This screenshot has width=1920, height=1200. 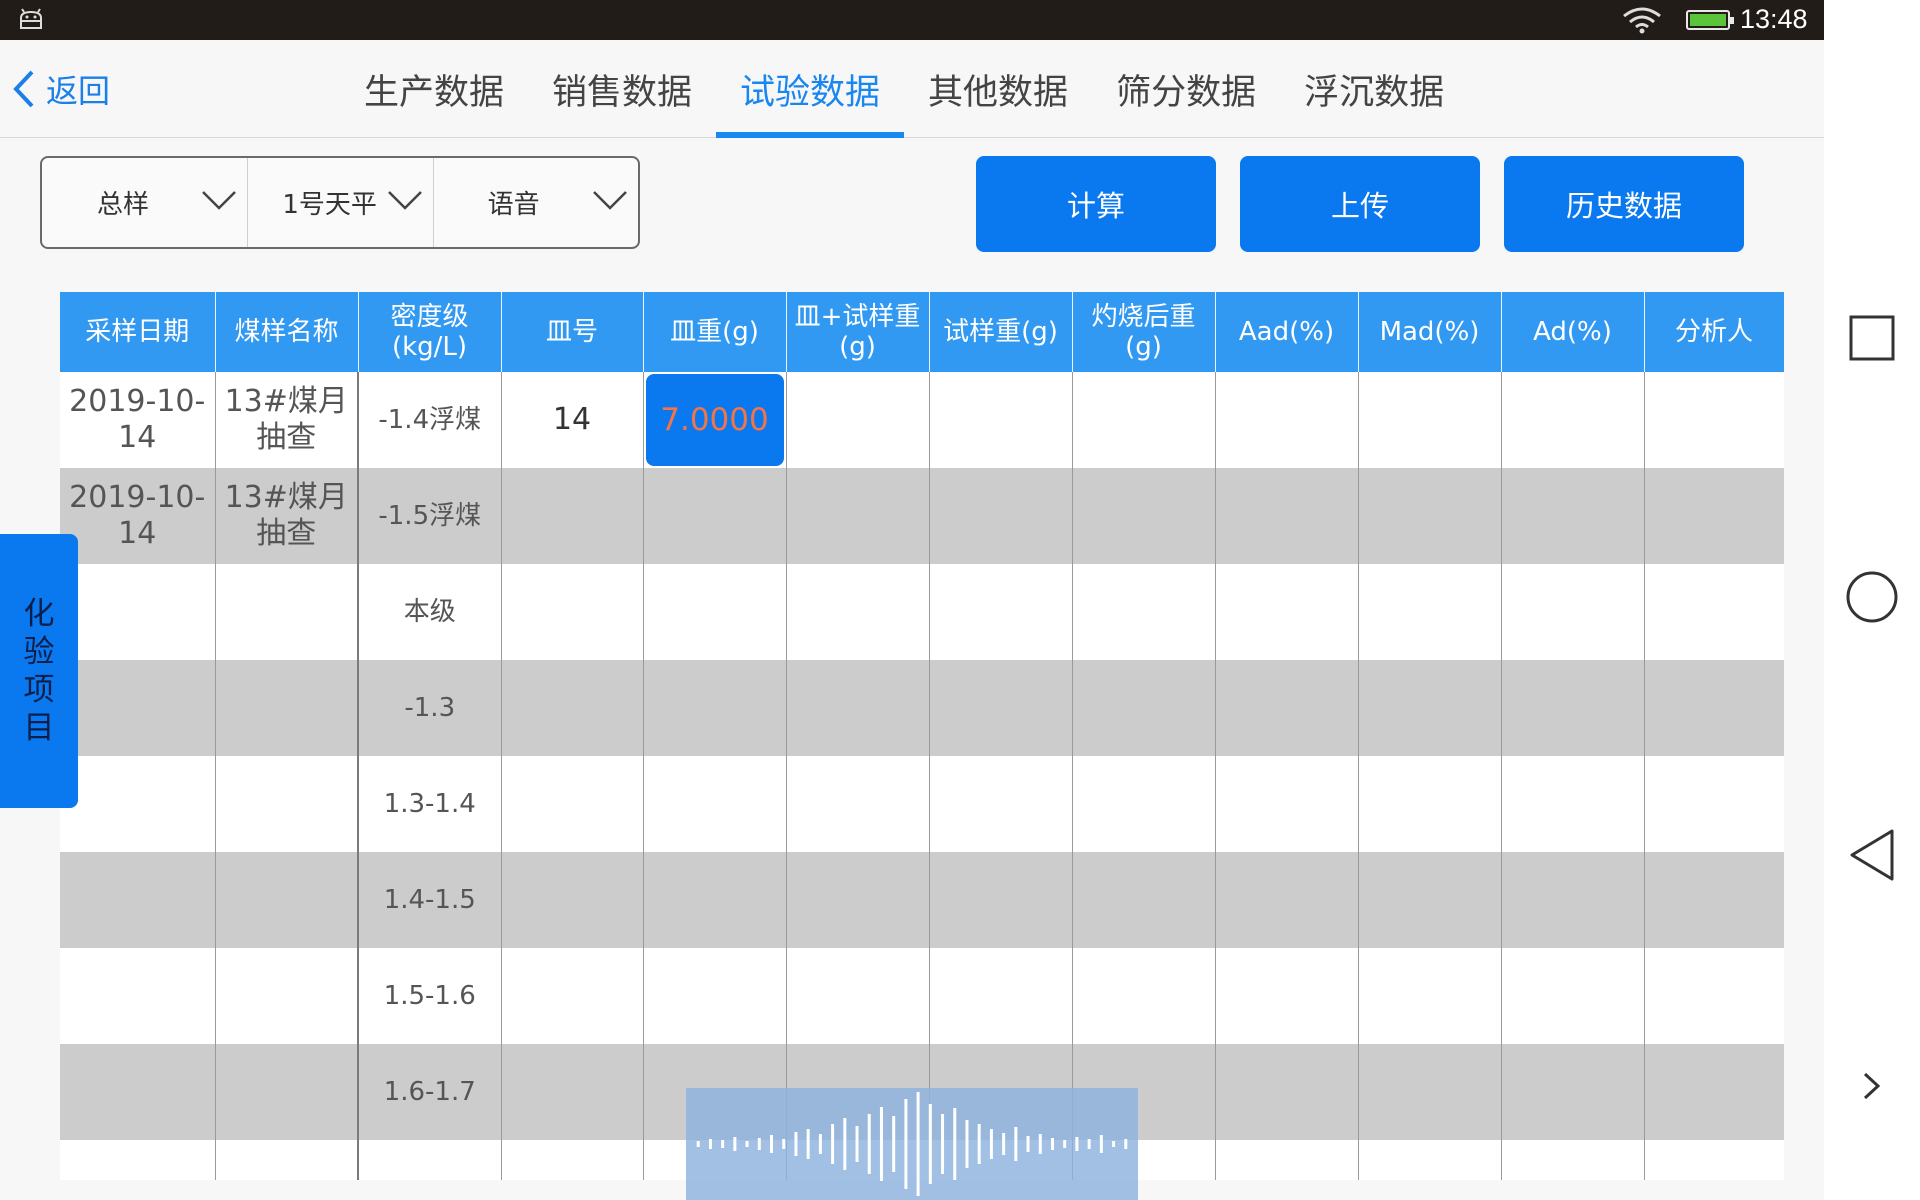 What do you see at coordinates (39, 671) in the screenshot?
I see `test-items-drawer-tab: 化 验 项 目` at bounding box center [39, 671].